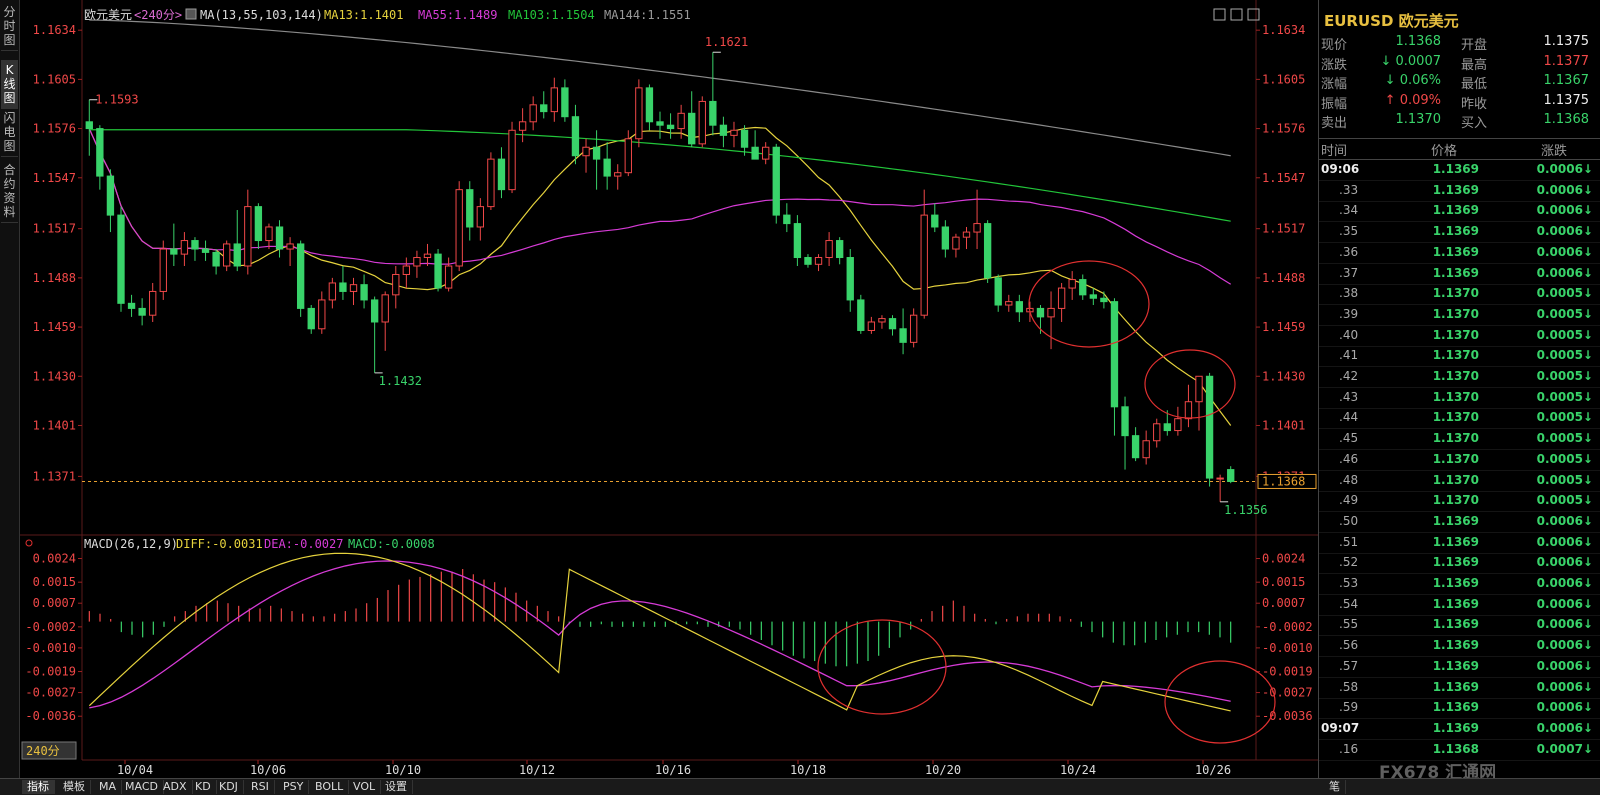 Image resolution: width=1600 pixels, height=795 pixels. What do you see at coordinates (1459, 43) in the screenshot?
I see `quote-row: 现价 1.1368 开盘 1.1375` at bounding box center [1459, 43].